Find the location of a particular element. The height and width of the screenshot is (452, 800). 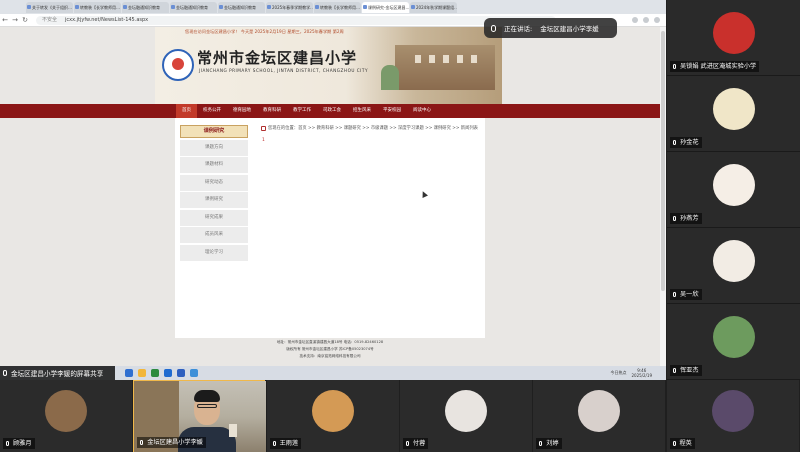

page-scrollbar is located at coordinates (663, 197).